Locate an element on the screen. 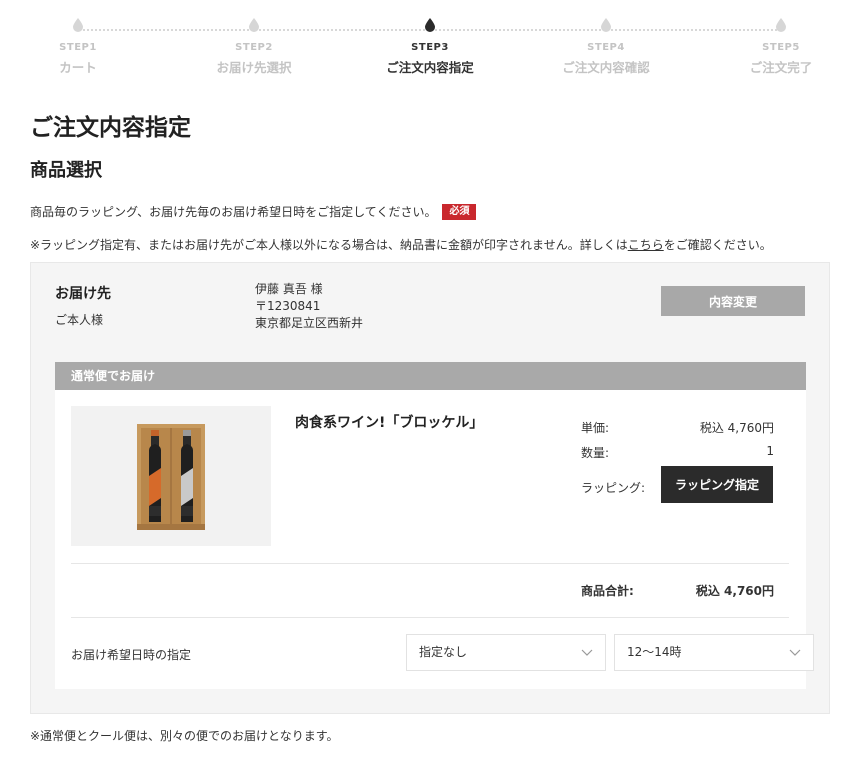 Image resolution: width=855 pixels, height=758 pixels. step-label: お届け先選択 is located at coordinates (254, 67).